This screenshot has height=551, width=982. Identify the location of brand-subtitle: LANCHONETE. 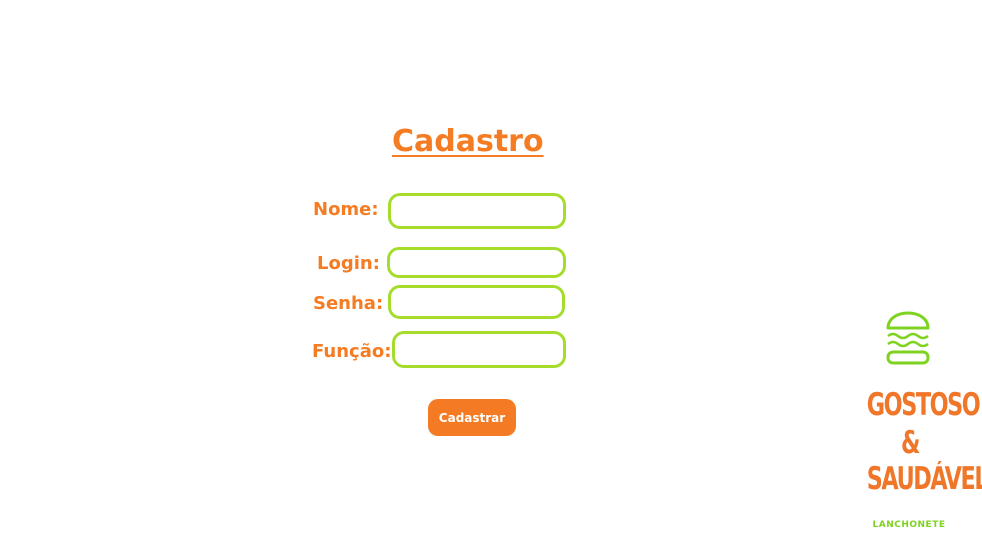
(909, 525).